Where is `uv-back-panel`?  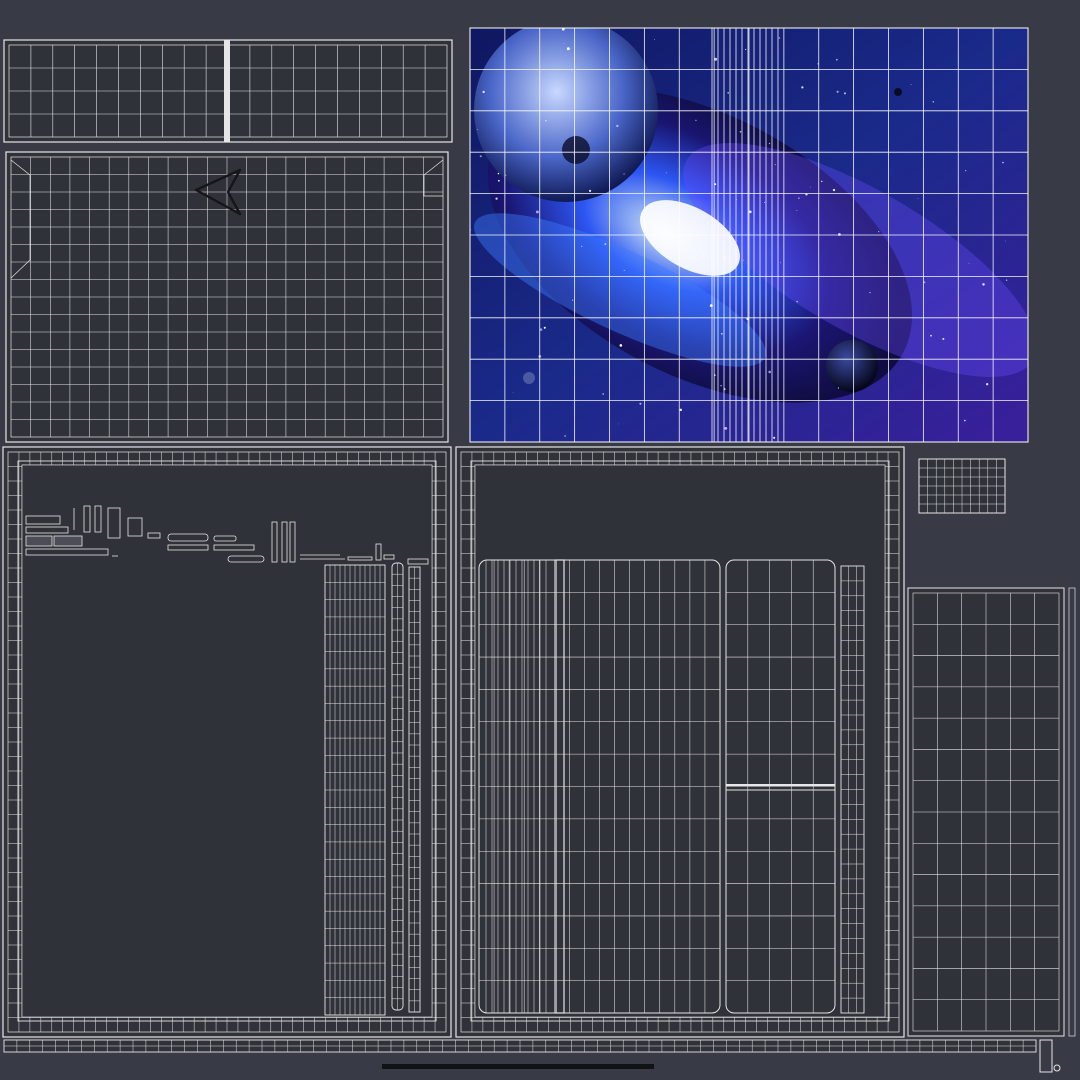 uv-back-panel is located at coordinates (227, 297).